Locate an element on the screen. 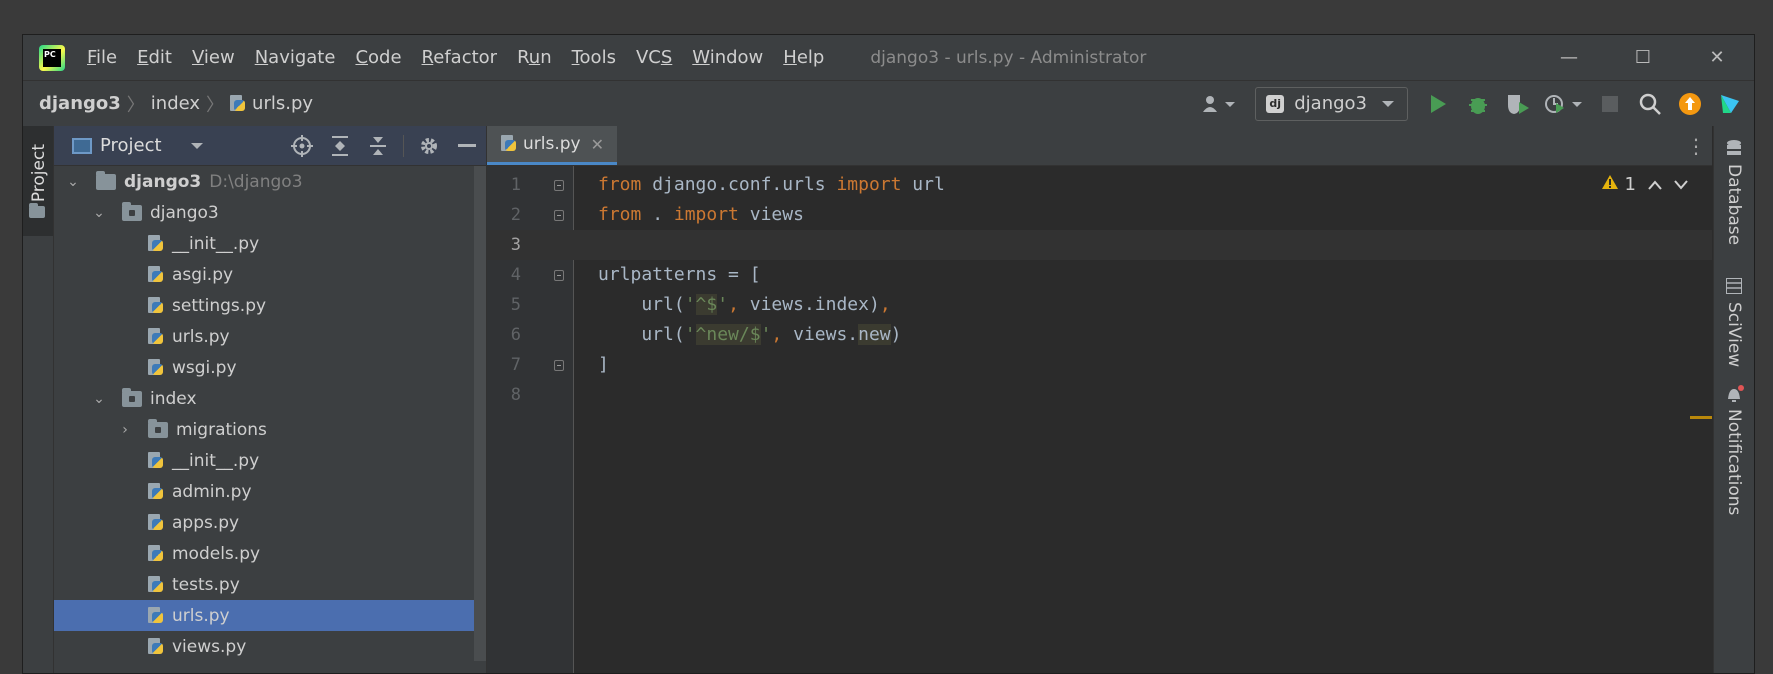 This screenshot has height=674, width=1773. menu-item: Edit is located at coordinates (154, 57).